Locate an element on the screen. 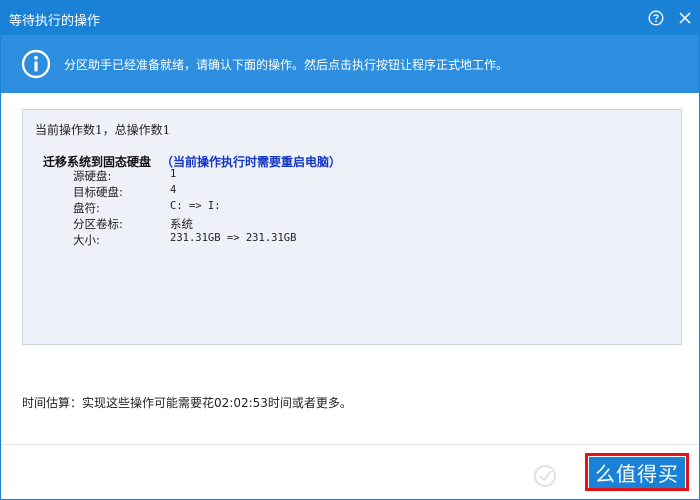  detail-label: 源硬盘: is located at coordinates (92, 176).